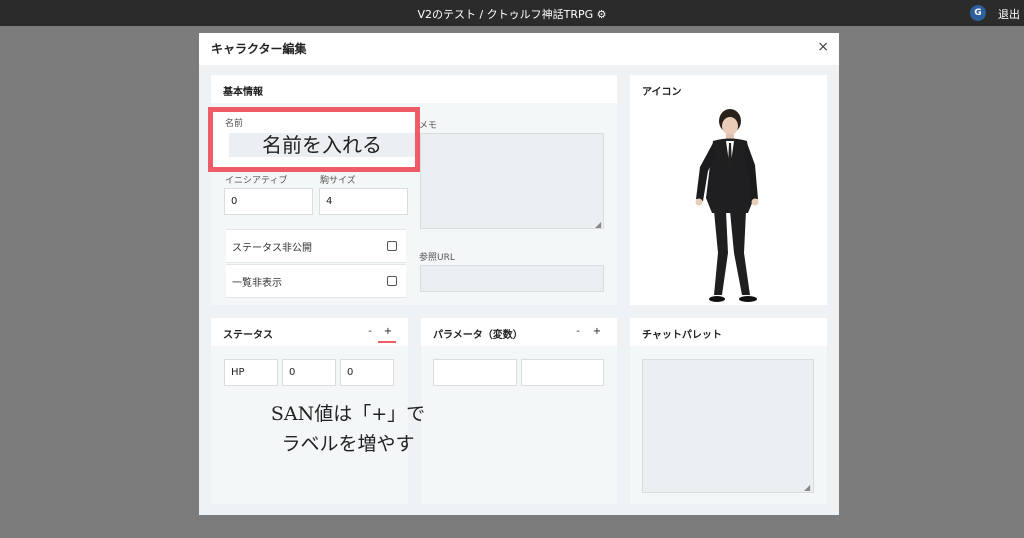 The image size is (1024, 538). Describe the element at coordinates (243, 92) in the screenshot. I see `basic-info-title: 基本情報` at that location.